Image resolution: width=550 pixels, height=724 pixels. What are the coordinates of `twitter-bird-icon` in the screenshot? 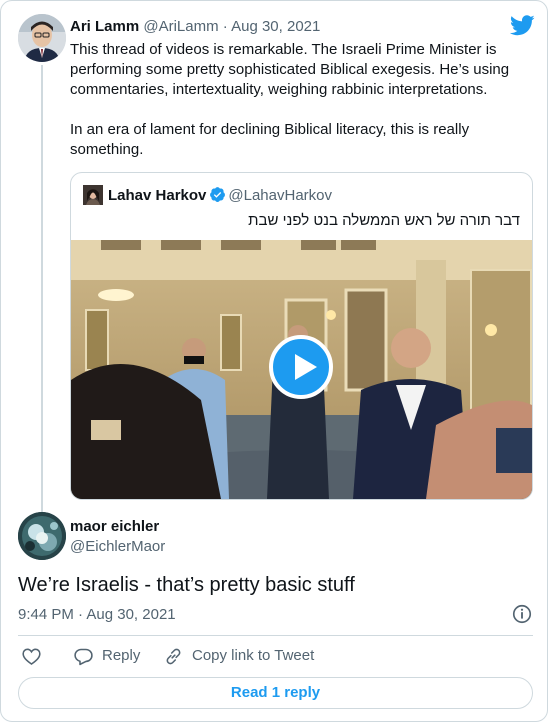 It's located at (522, 25).